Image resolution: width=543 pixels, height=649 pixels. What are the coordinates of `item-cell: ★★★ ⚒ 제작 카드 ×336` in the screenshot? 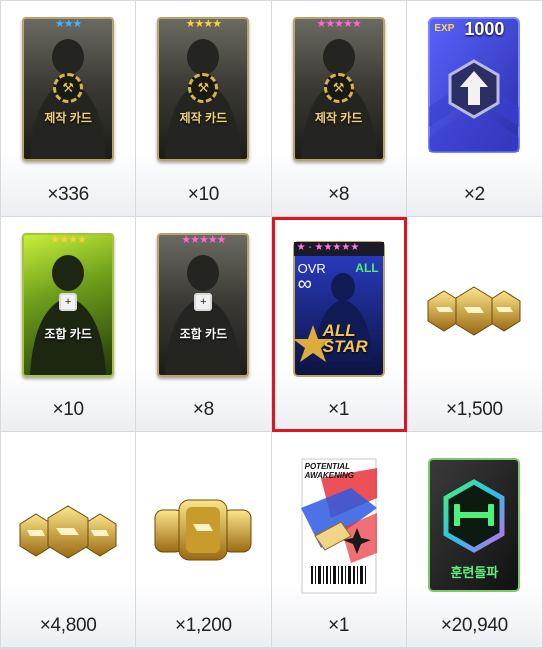 It's located at (69, 109).